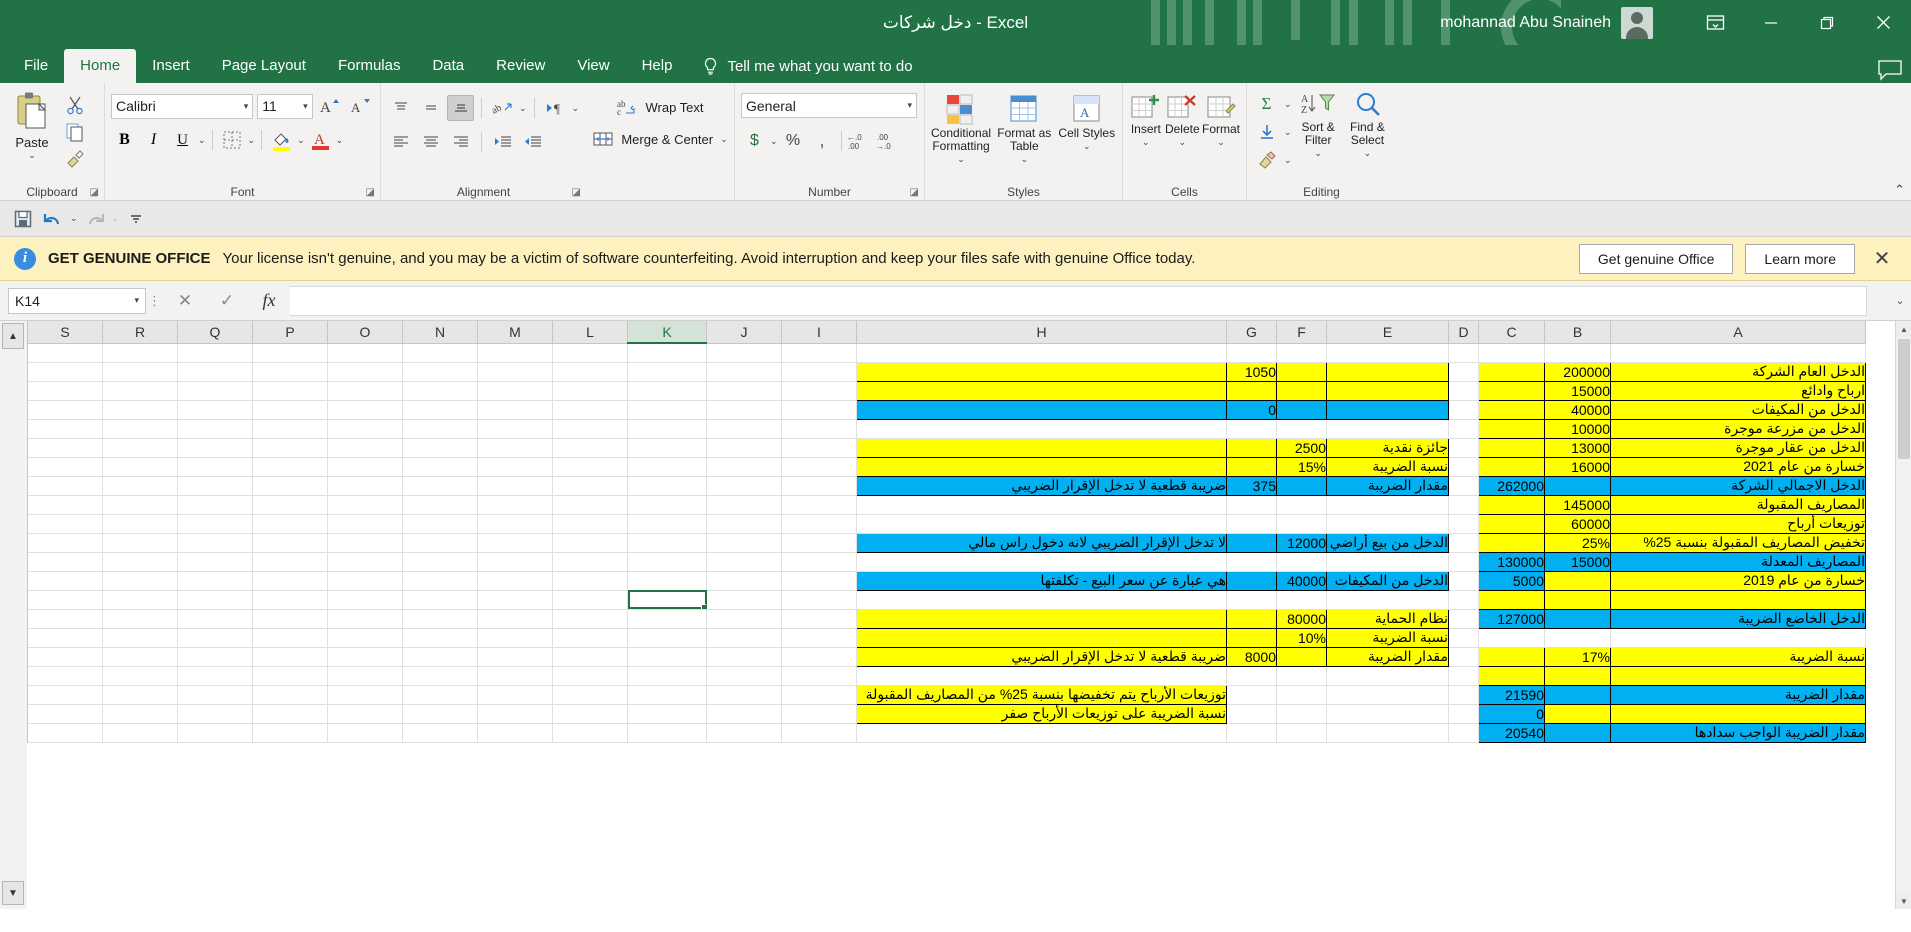  What do you see at coordinates (1041, 524) in the screenshot?
I see `cell-H10` at bounding box center [1041, 524].